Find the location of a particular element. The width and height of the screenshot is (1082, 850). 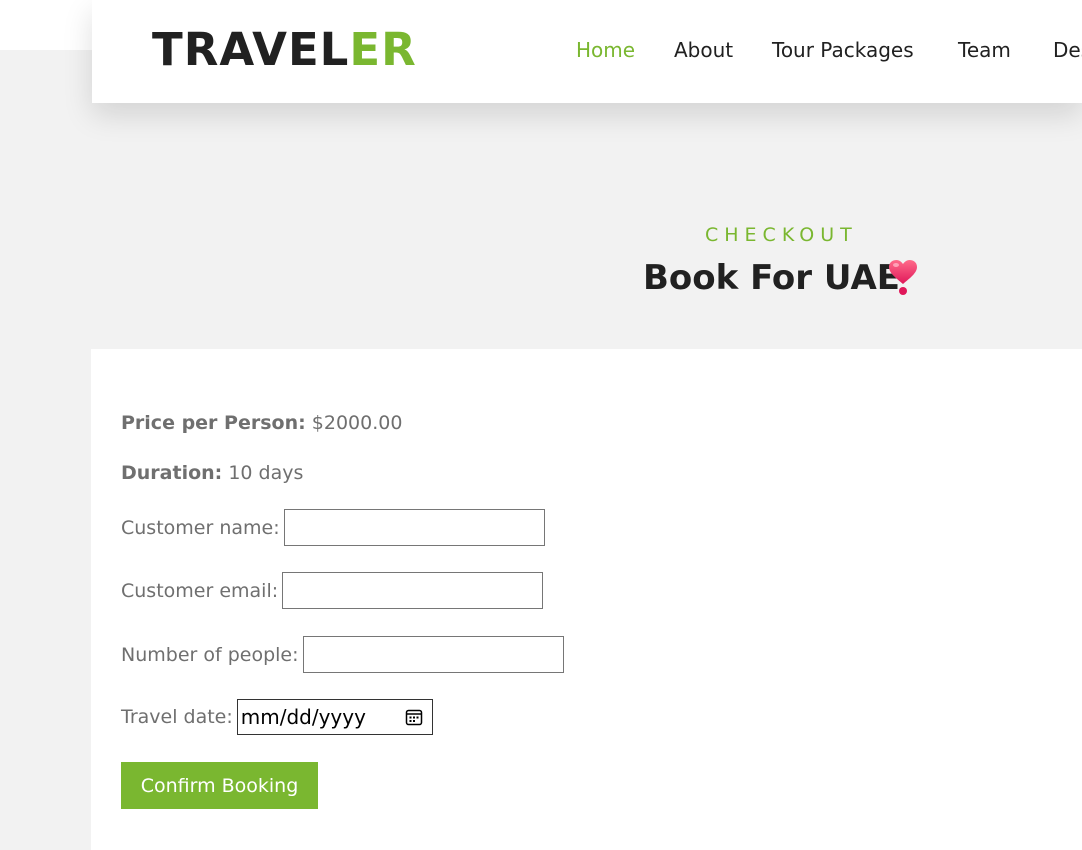

calendar-icon is located at coordinates (414, 717).